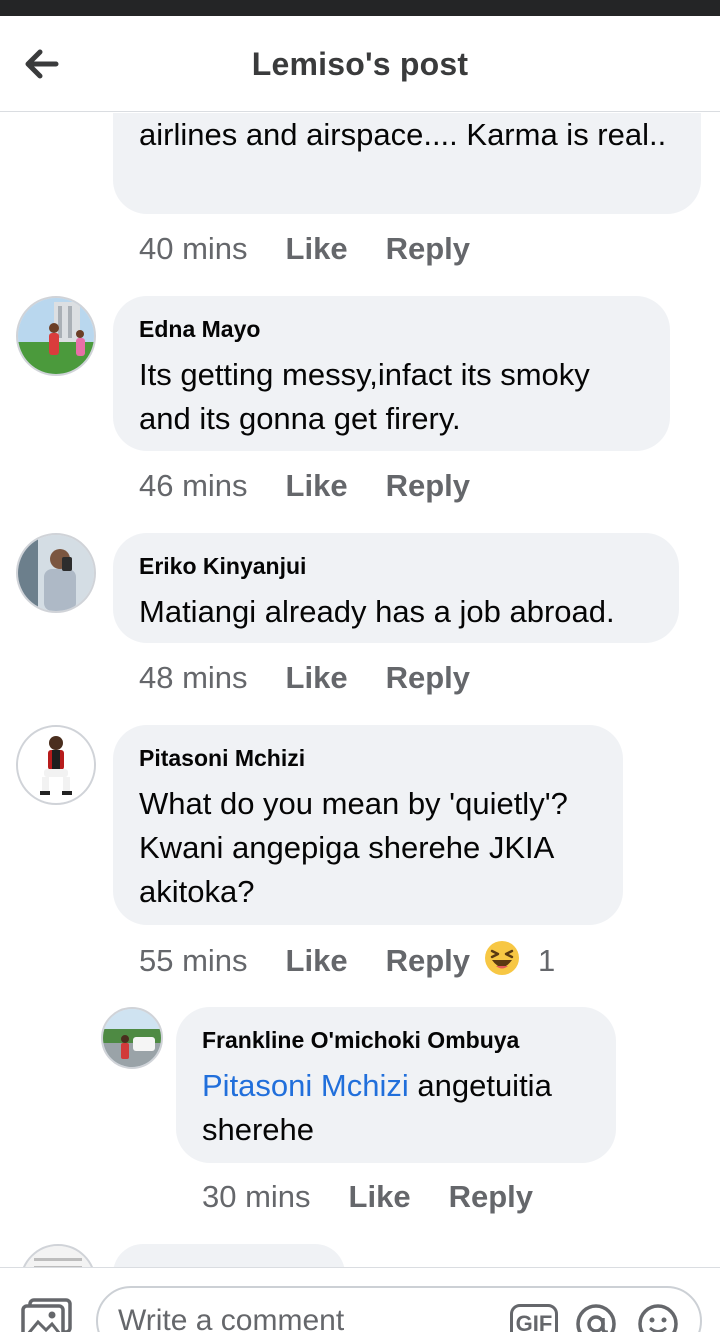  Describe the element at coordinates (193, 485) in the screenshot. I see `comment-time: 46 mins` at that location.